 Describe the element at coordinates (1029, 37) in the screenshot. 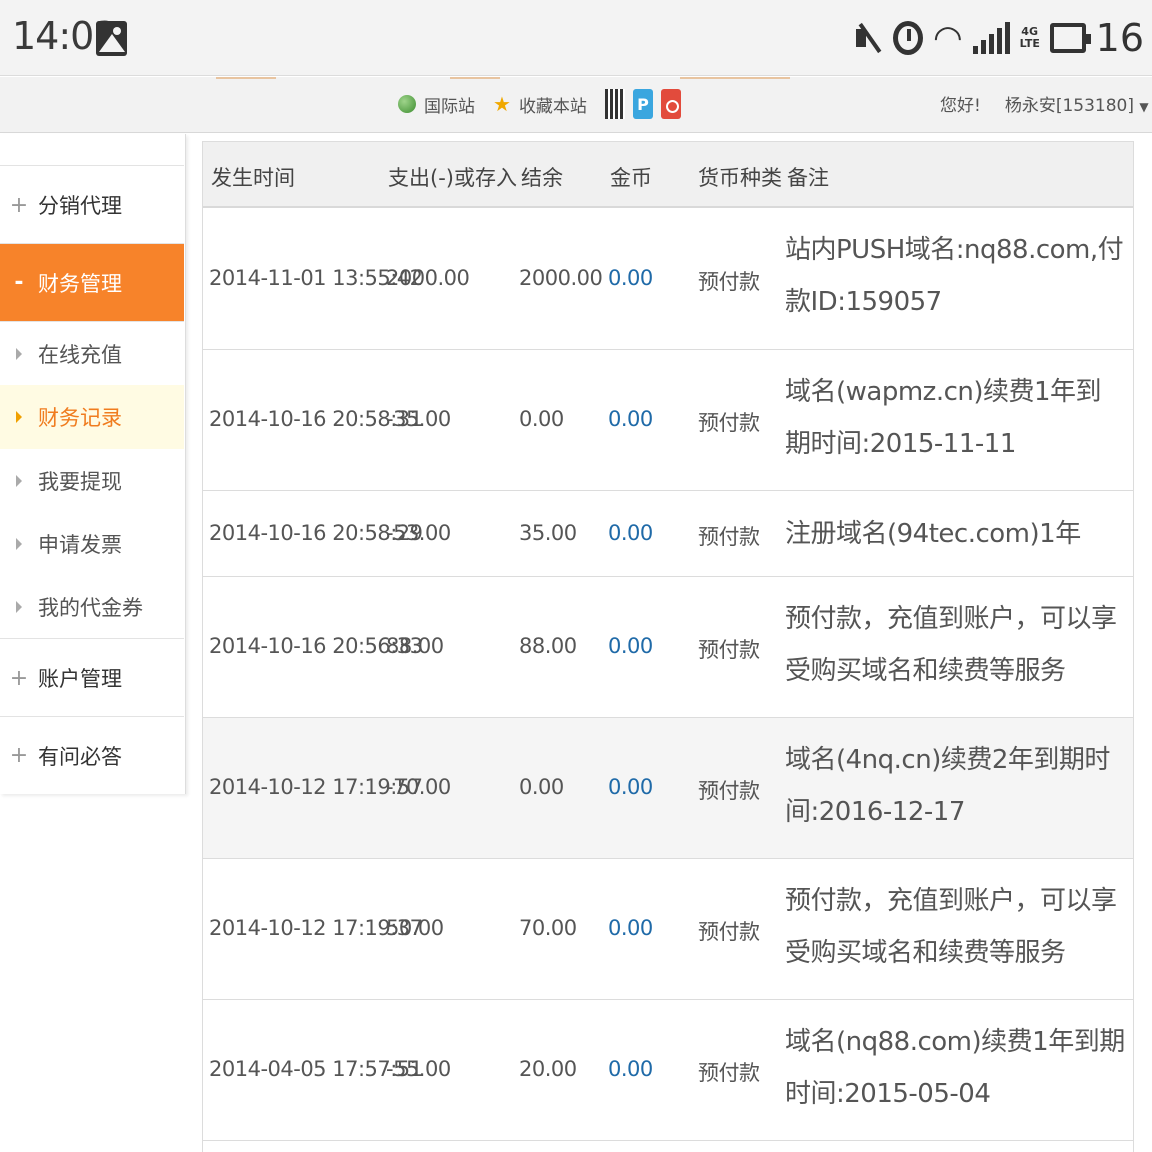

I see `network-type-label: 4G LTE` at that location.